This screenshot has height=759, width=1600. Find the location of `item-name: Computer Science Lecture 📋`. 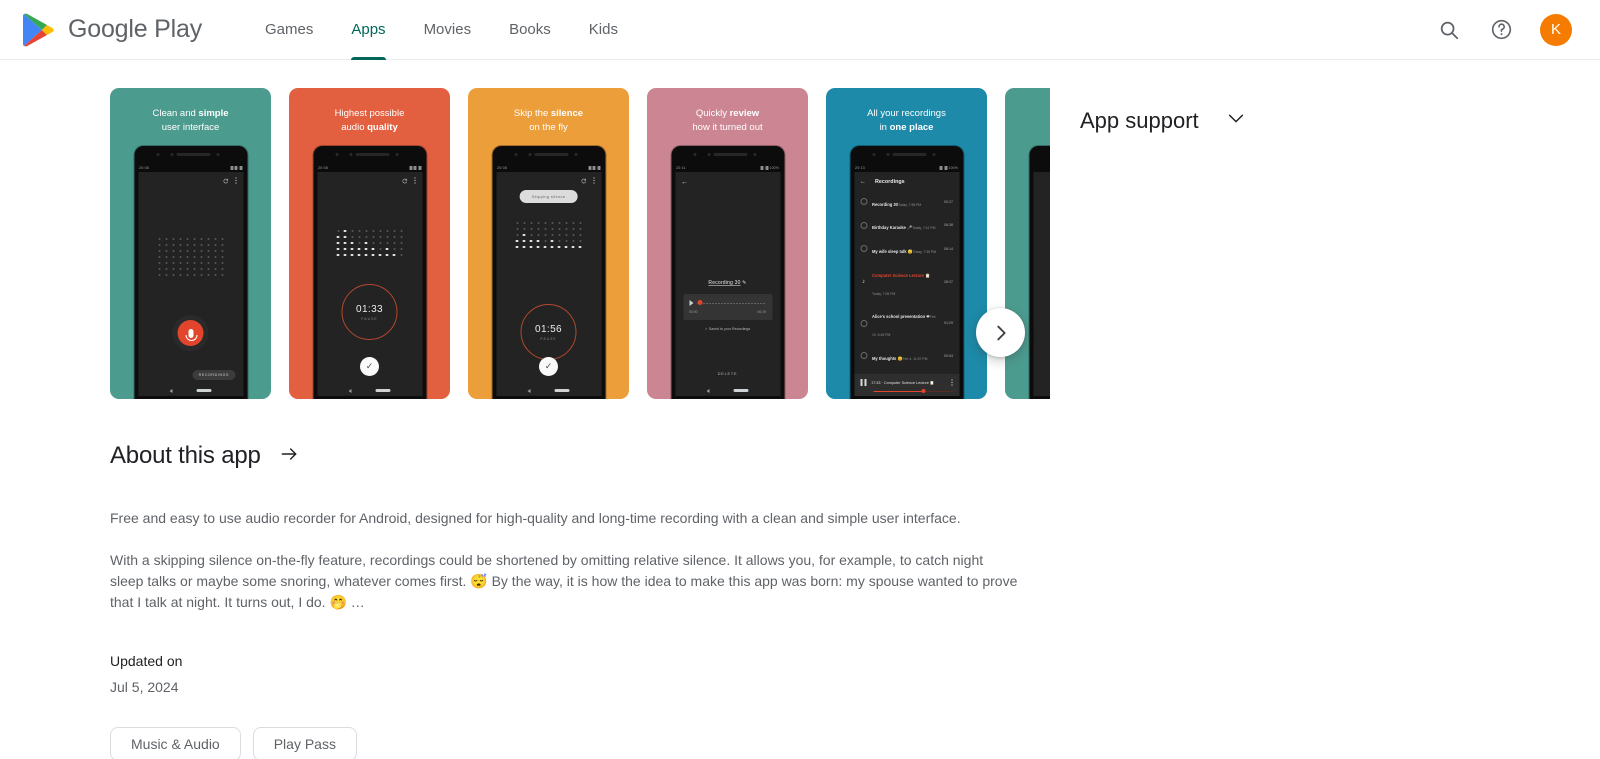

item-name: Computer Science Lecture 📋 is located at coordinates (901, 275).